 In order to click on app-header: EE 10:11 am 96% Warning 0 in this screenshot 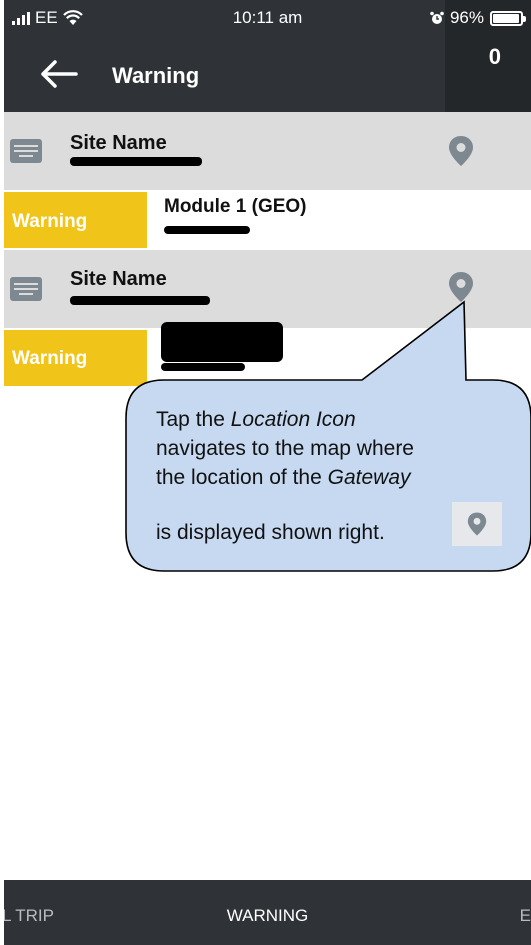, I will do `click(267, 56)`.